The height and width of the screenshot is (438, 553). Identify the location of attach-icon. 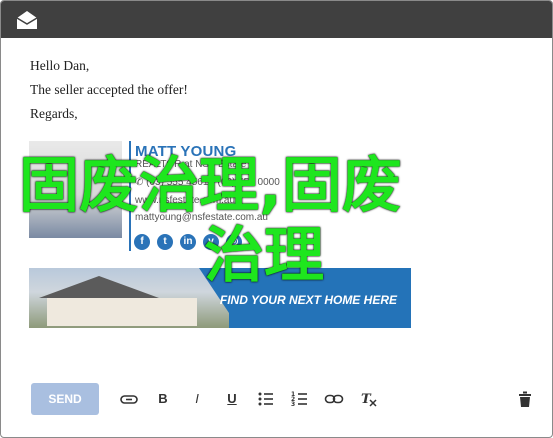
(129, 399).